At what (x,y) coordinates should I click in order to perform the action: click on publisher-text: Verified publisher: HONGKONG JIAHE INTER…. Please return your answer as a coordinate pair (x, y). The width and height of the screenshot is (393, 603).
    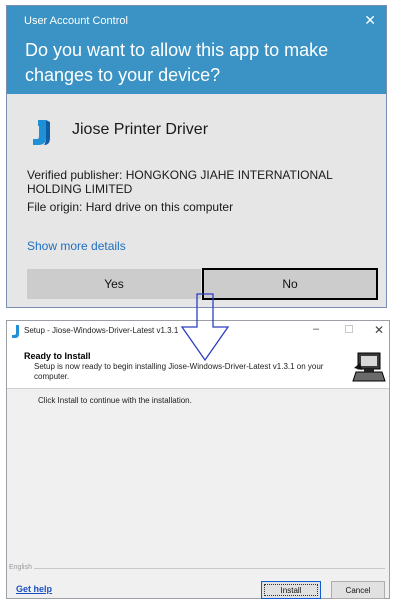
    Looking at the image, I should click on (180, 182).